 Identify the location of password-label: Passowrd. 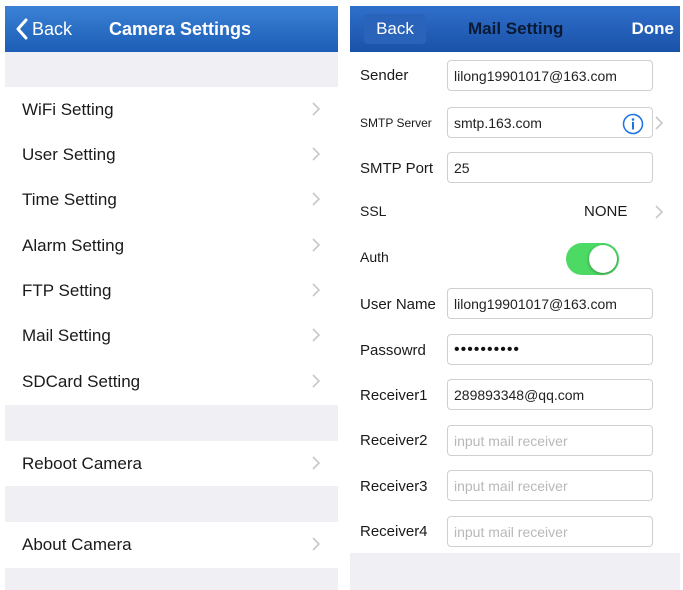
(393, 350).